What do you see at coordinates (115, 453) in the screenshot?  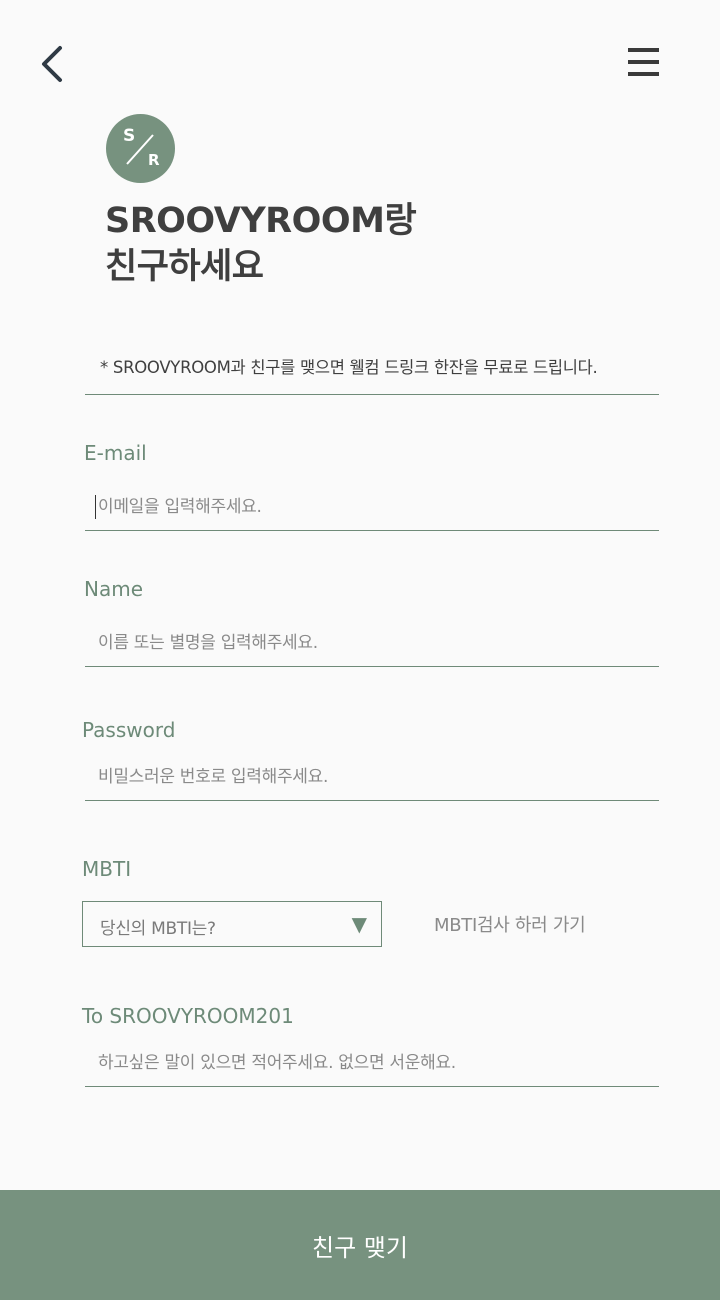 I see `email-label: E-mail` at bounding box center [115, 453].